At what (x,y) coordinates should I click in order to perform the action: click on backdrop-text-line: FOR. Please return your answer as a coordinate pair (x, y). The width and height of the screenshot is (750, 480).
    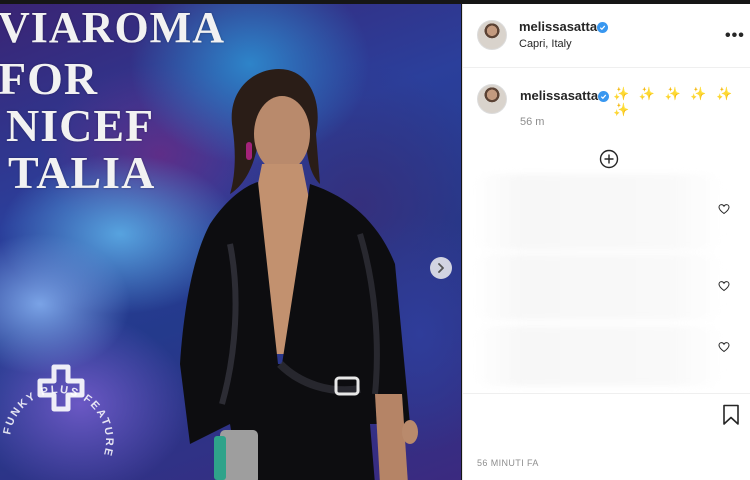
    Looking at the image, I should click on (49, 78).